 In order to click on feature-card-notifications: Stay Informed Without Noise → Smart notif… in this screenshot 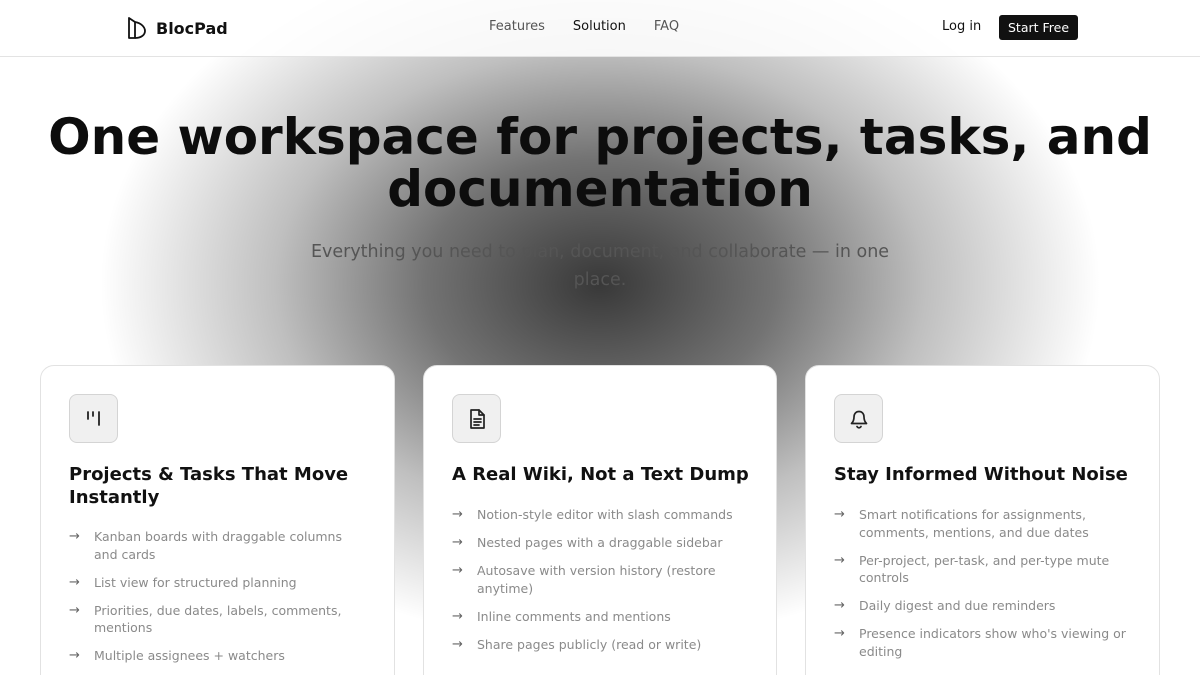, I will do `click(982, 520)`.